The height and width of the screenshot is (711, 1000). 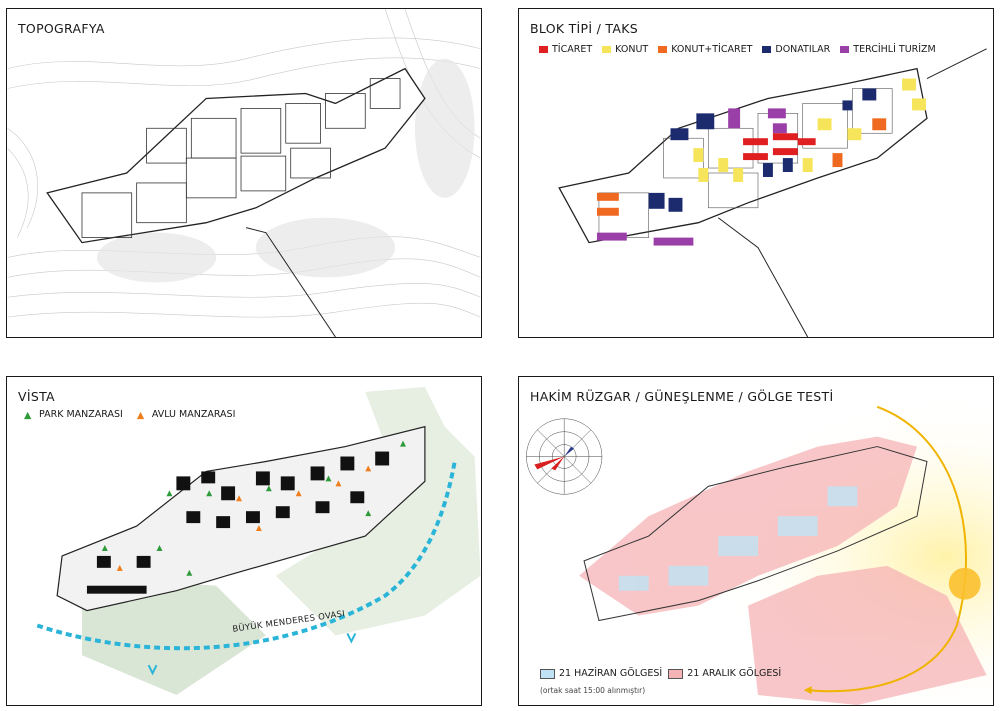 I want to click on legend-park: ▲ PARK MANZARASI, so click(x=73, y=415).